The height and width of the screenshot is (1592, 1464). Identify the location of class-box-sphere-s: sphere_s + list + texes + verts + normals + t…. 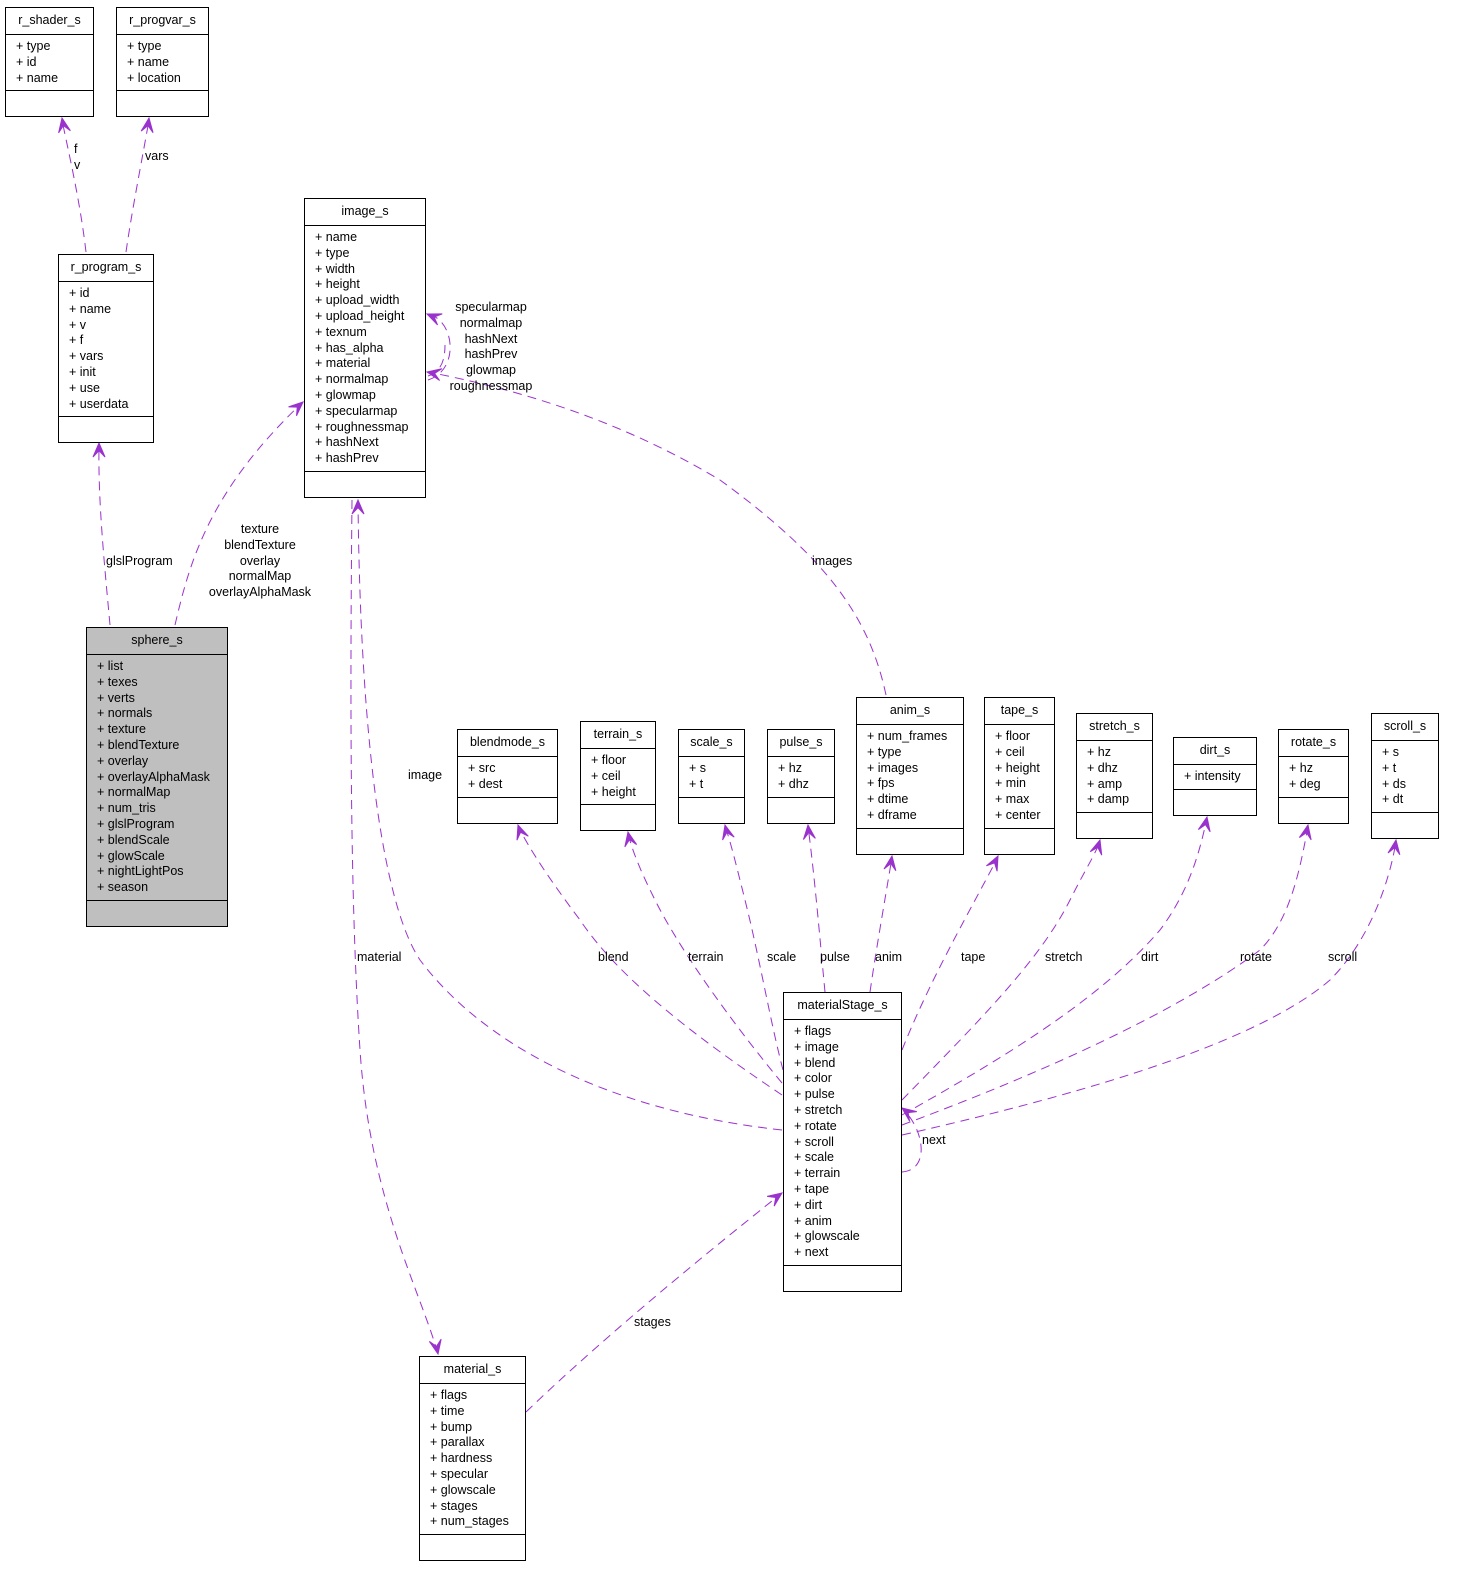
(157, 777).